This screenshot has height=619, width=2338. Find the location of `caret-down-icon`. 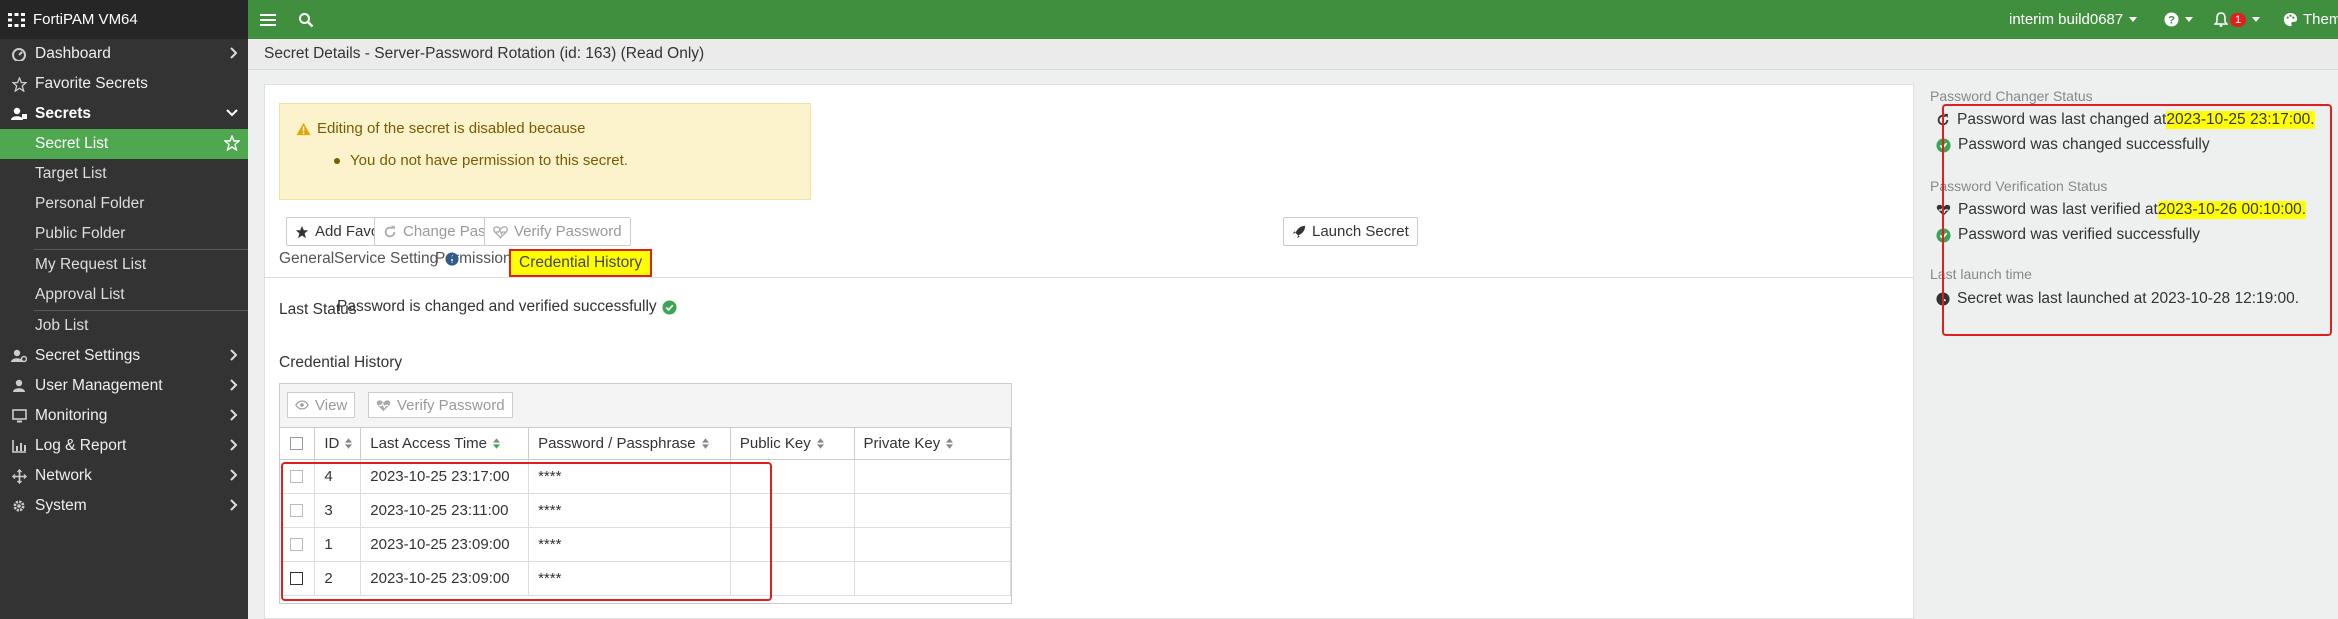

caret-down-icon is located at coordinates (2256, 19).